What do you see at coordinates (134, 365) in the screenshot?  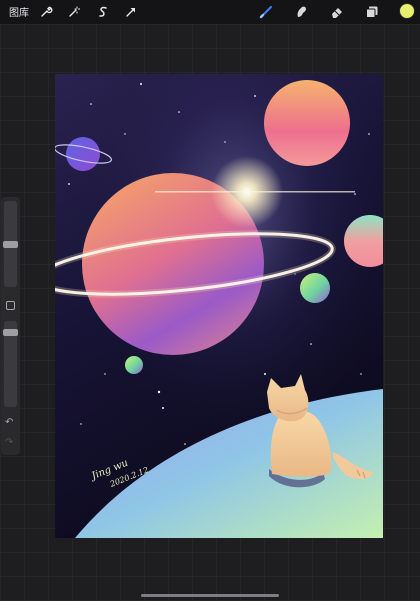 I see `tiny-planet` at bounding box center [134, 365].